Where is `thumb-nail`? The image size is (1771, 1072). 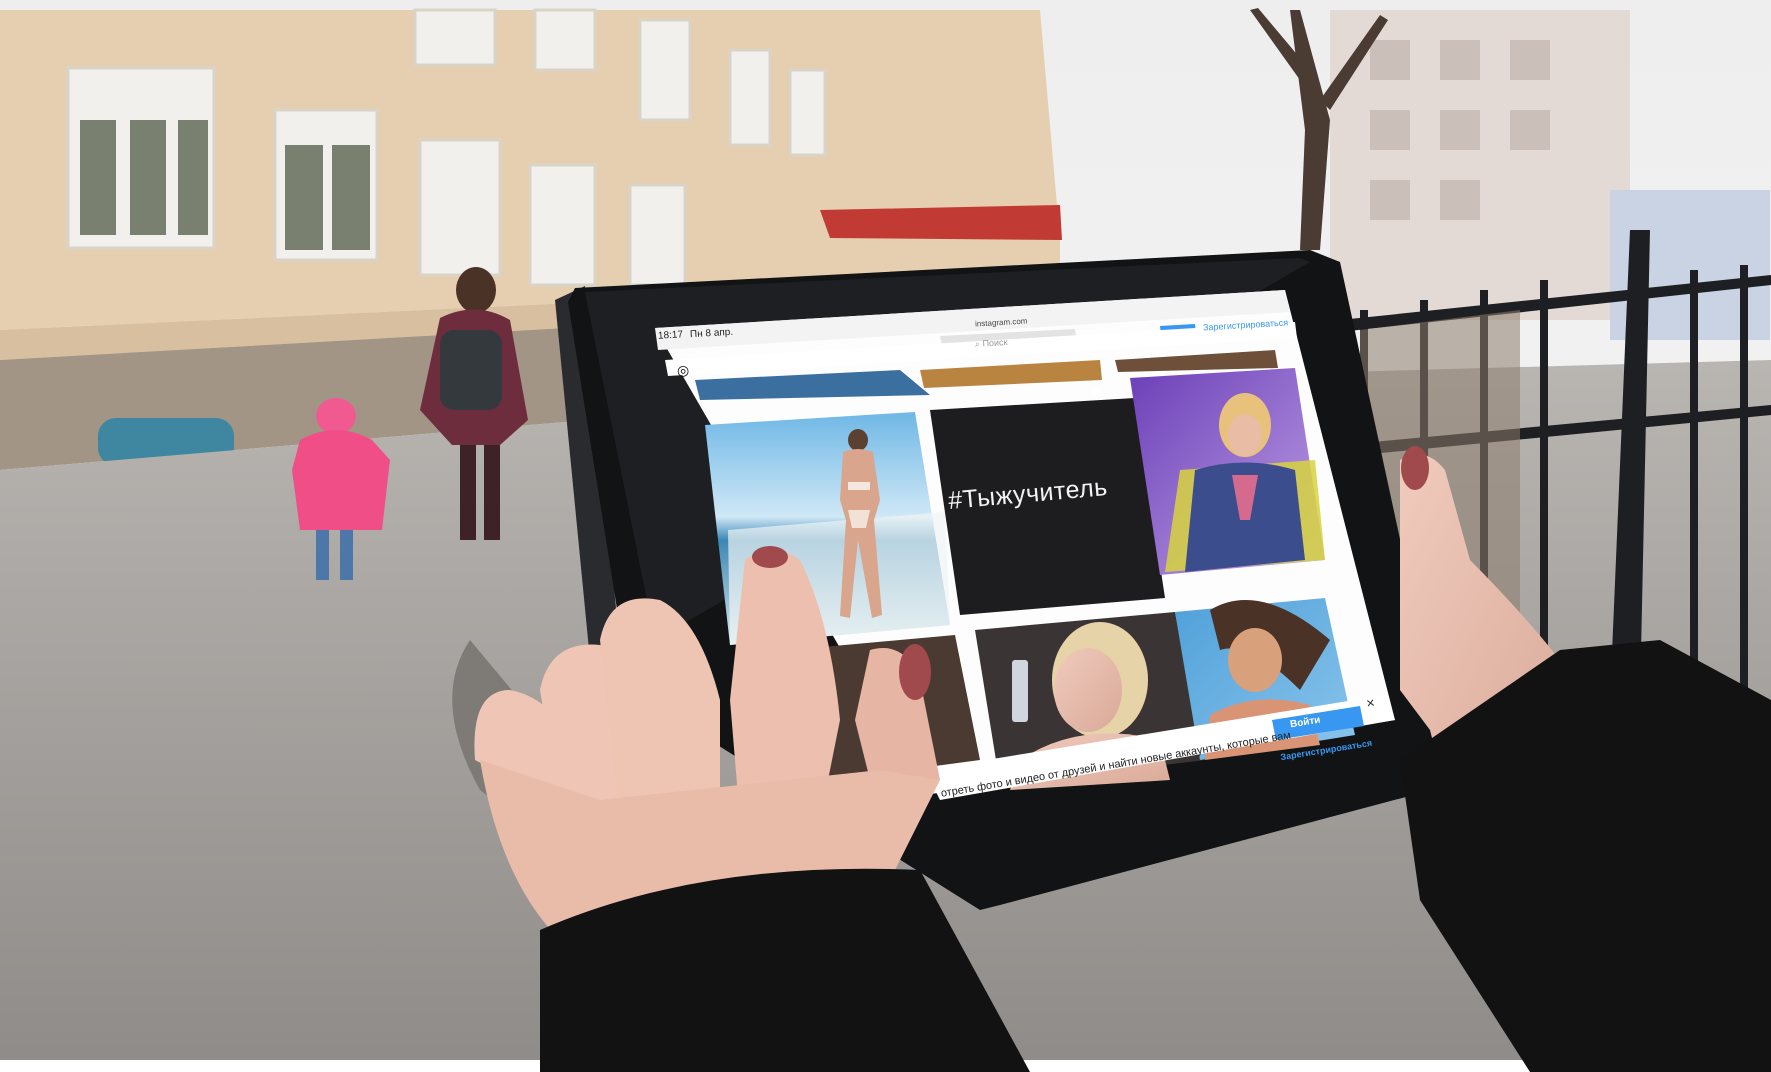 thumb-nail is located at coordinates (915, 672).